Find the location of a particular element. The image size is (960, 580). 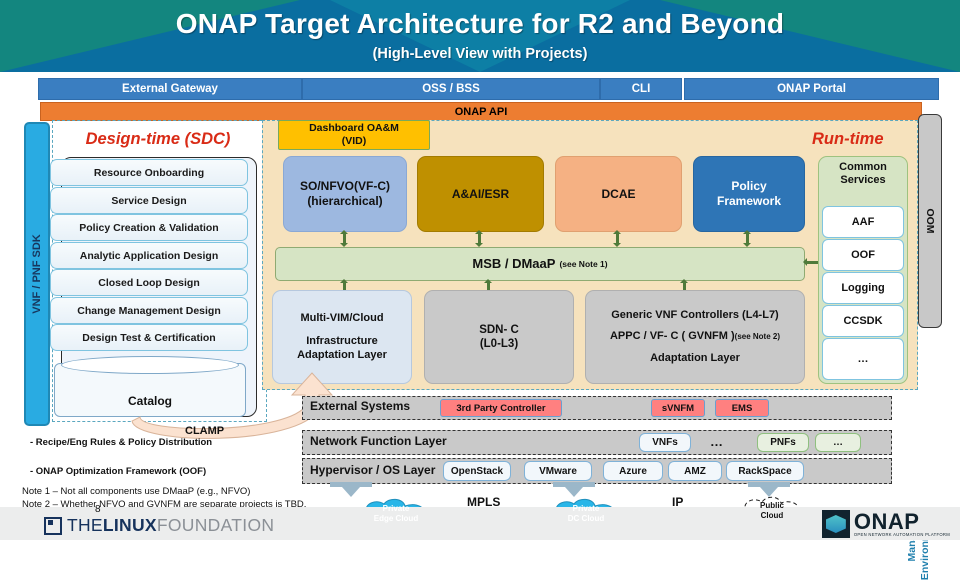

svnfm-box: sVNFM is located at coordinates (678, 408).